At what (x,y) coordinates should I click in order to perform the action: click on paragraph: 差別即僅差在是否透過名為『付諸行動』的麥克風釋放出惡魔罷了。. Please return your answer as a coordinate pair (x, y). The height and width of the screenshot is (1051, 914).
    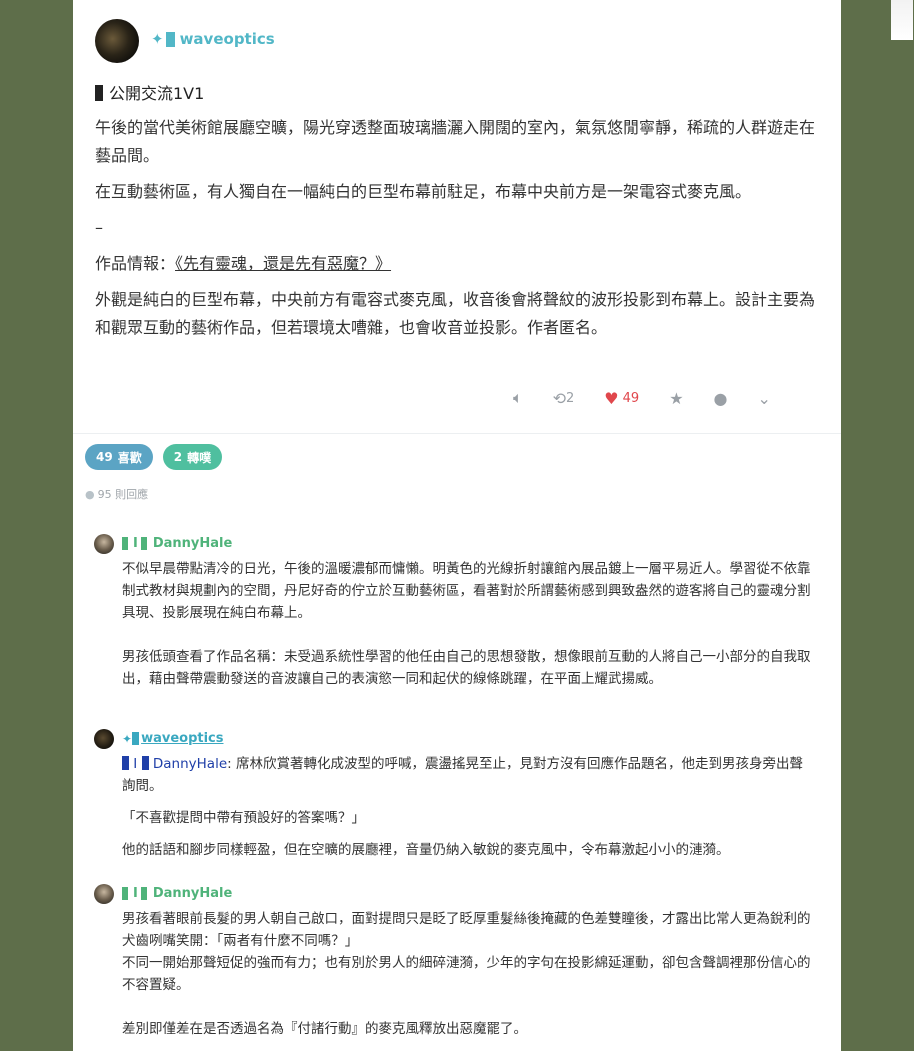
    Looking at the image, I should click on (324, 1029).